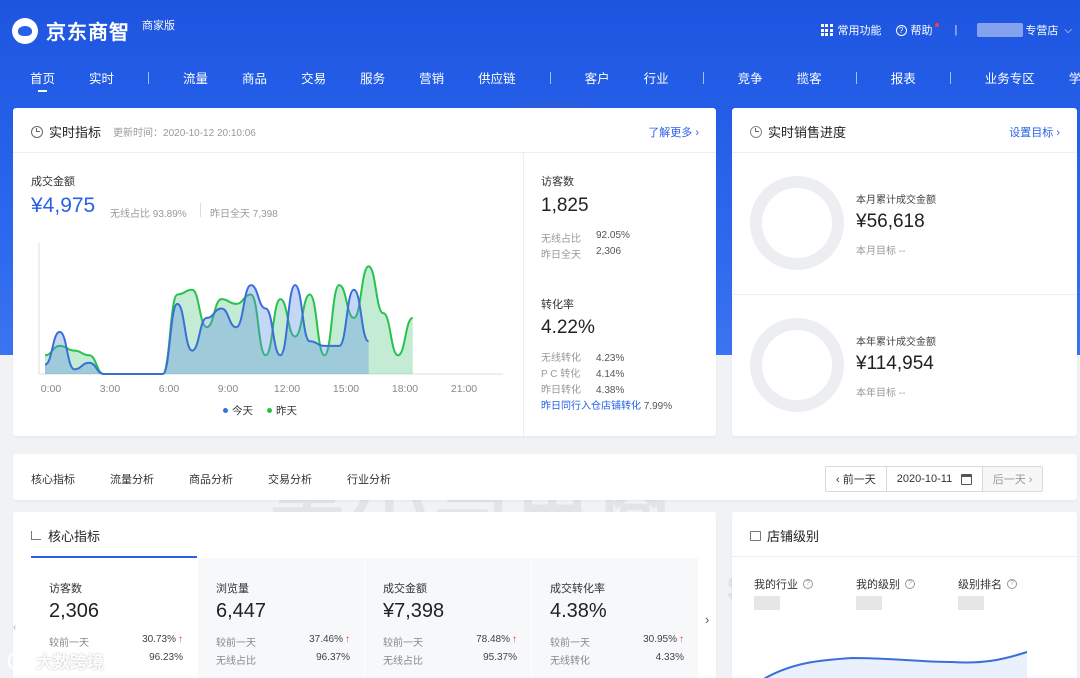 The height and width of the screenshot is (678, 1080). What do you see at coordinates (783, 584) in the screenshot?
I see `my-industry-label: 我的行业?` at bounding box center [783, 584].